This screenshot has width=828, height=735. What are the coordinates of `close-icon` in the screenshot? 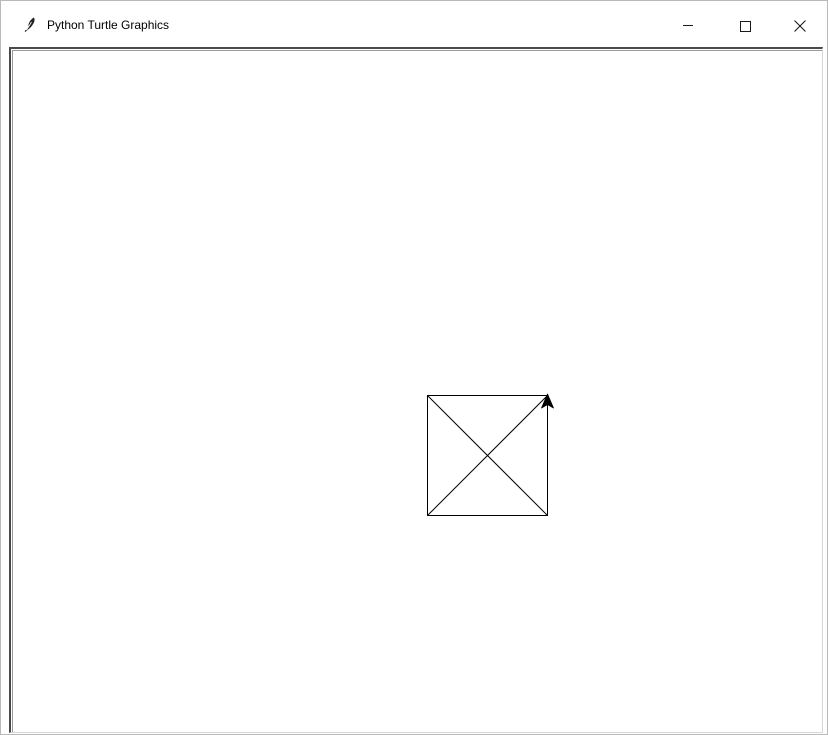 It's located at (800, 26).